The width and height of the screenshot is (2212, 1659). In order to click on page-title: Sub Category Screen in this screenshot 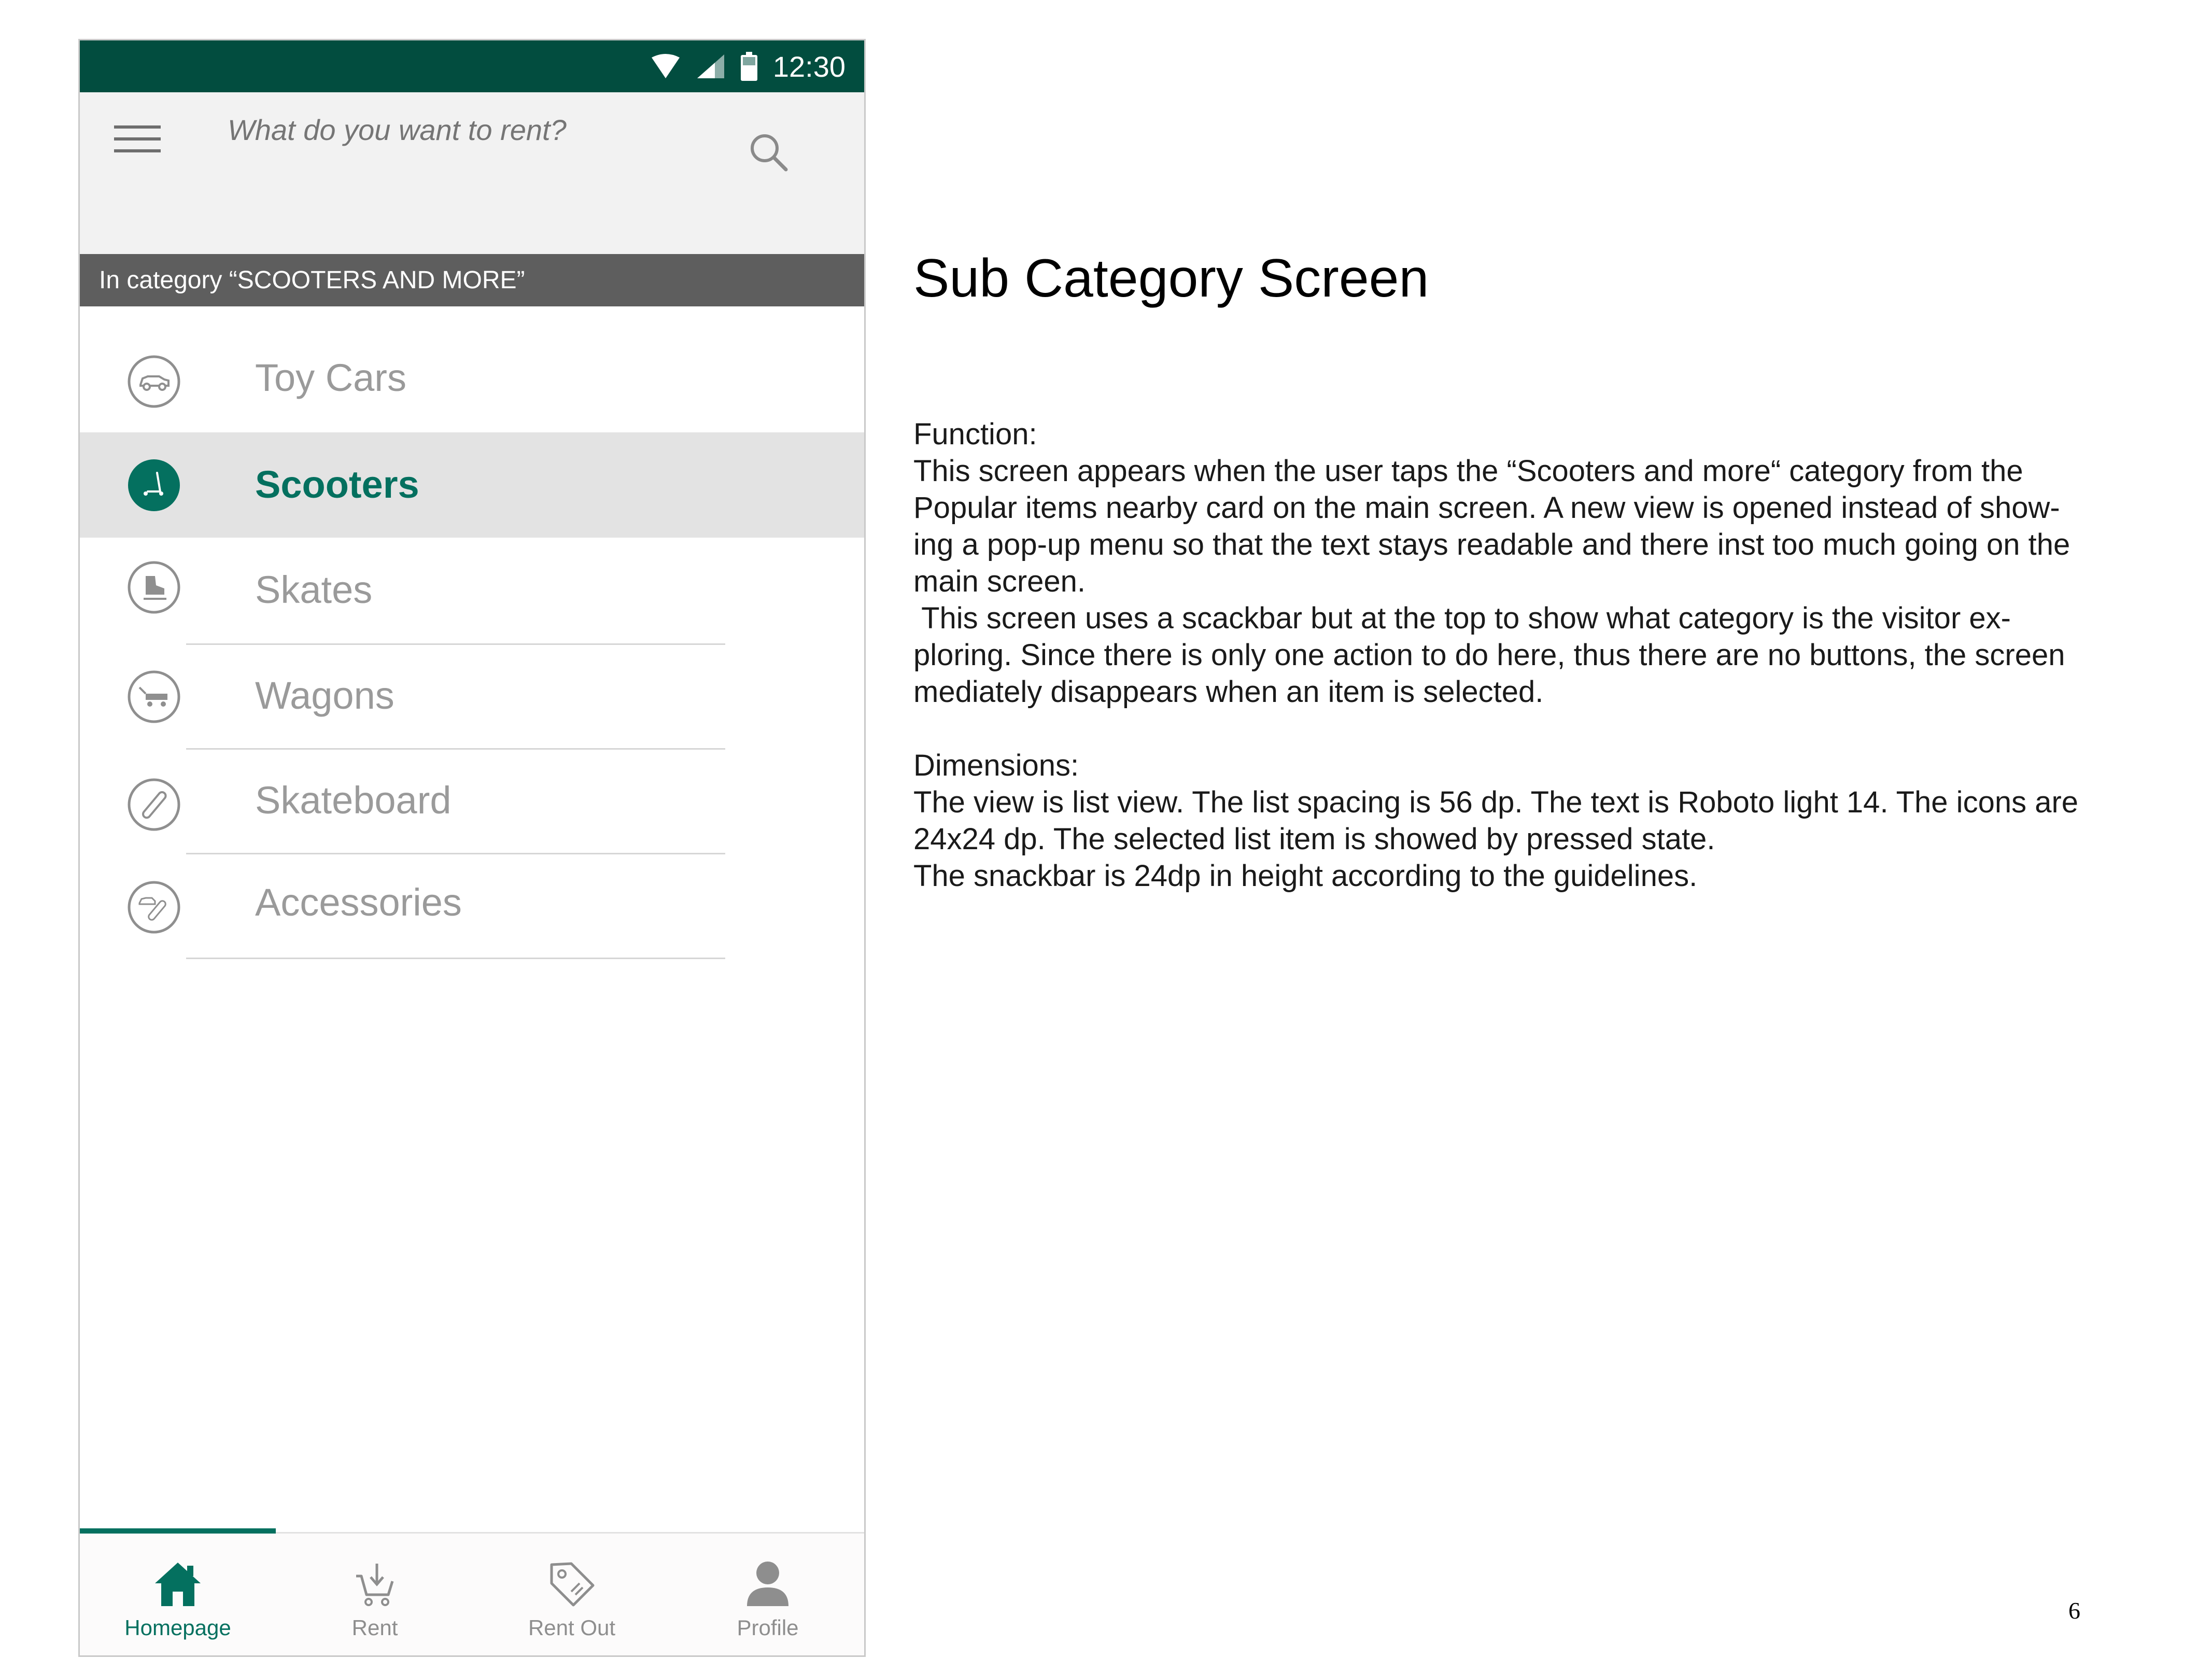, I will do `click(1171, 278)`.